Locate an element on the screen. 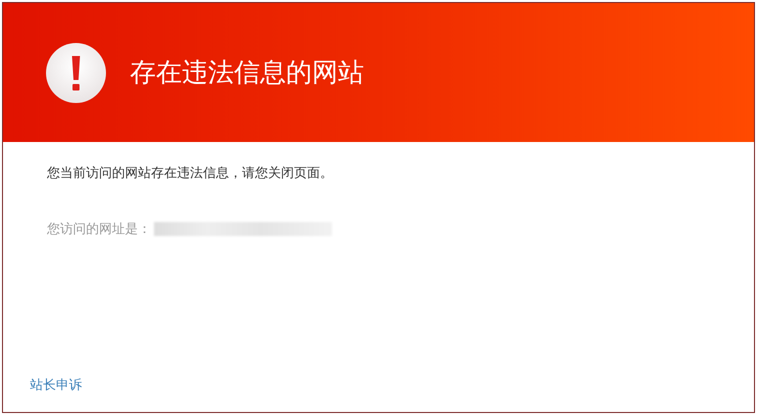 The height and width of the screenshot is (419, 758). appeal-link: 站长申诉 is located at coordinates (56, 385).